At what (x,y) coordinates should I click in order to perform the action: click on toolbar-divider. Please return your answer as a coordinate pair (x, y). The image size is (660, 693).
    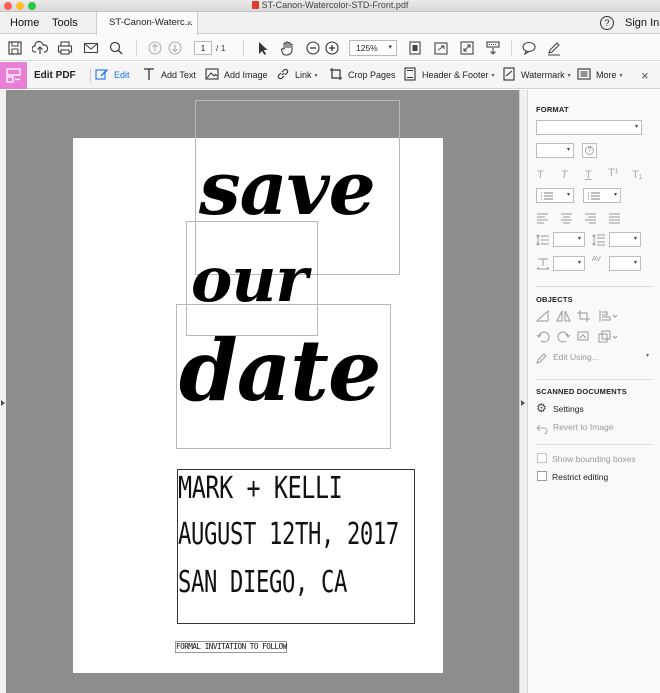
    Looking at the image, I should click on (511, 48).